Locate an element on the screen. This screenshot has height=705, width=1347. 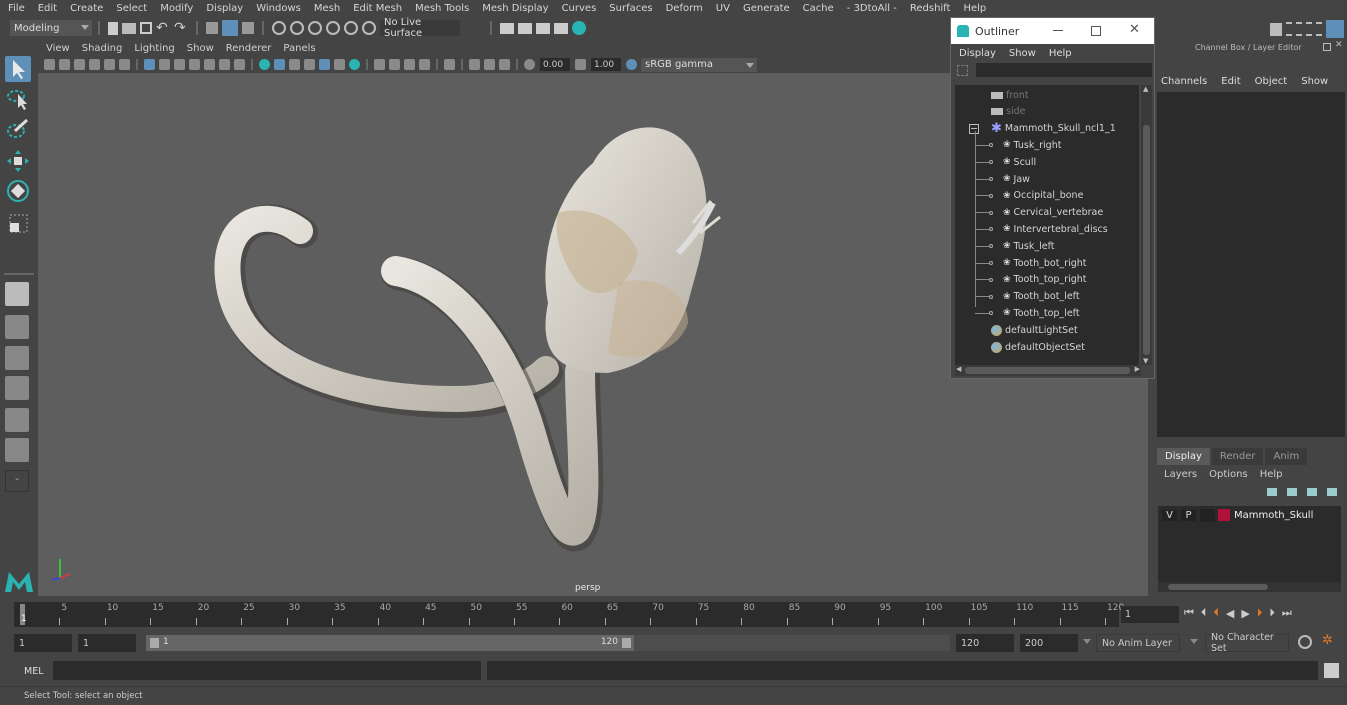
menu-deform: Deform is located at coordinates (687, 8).